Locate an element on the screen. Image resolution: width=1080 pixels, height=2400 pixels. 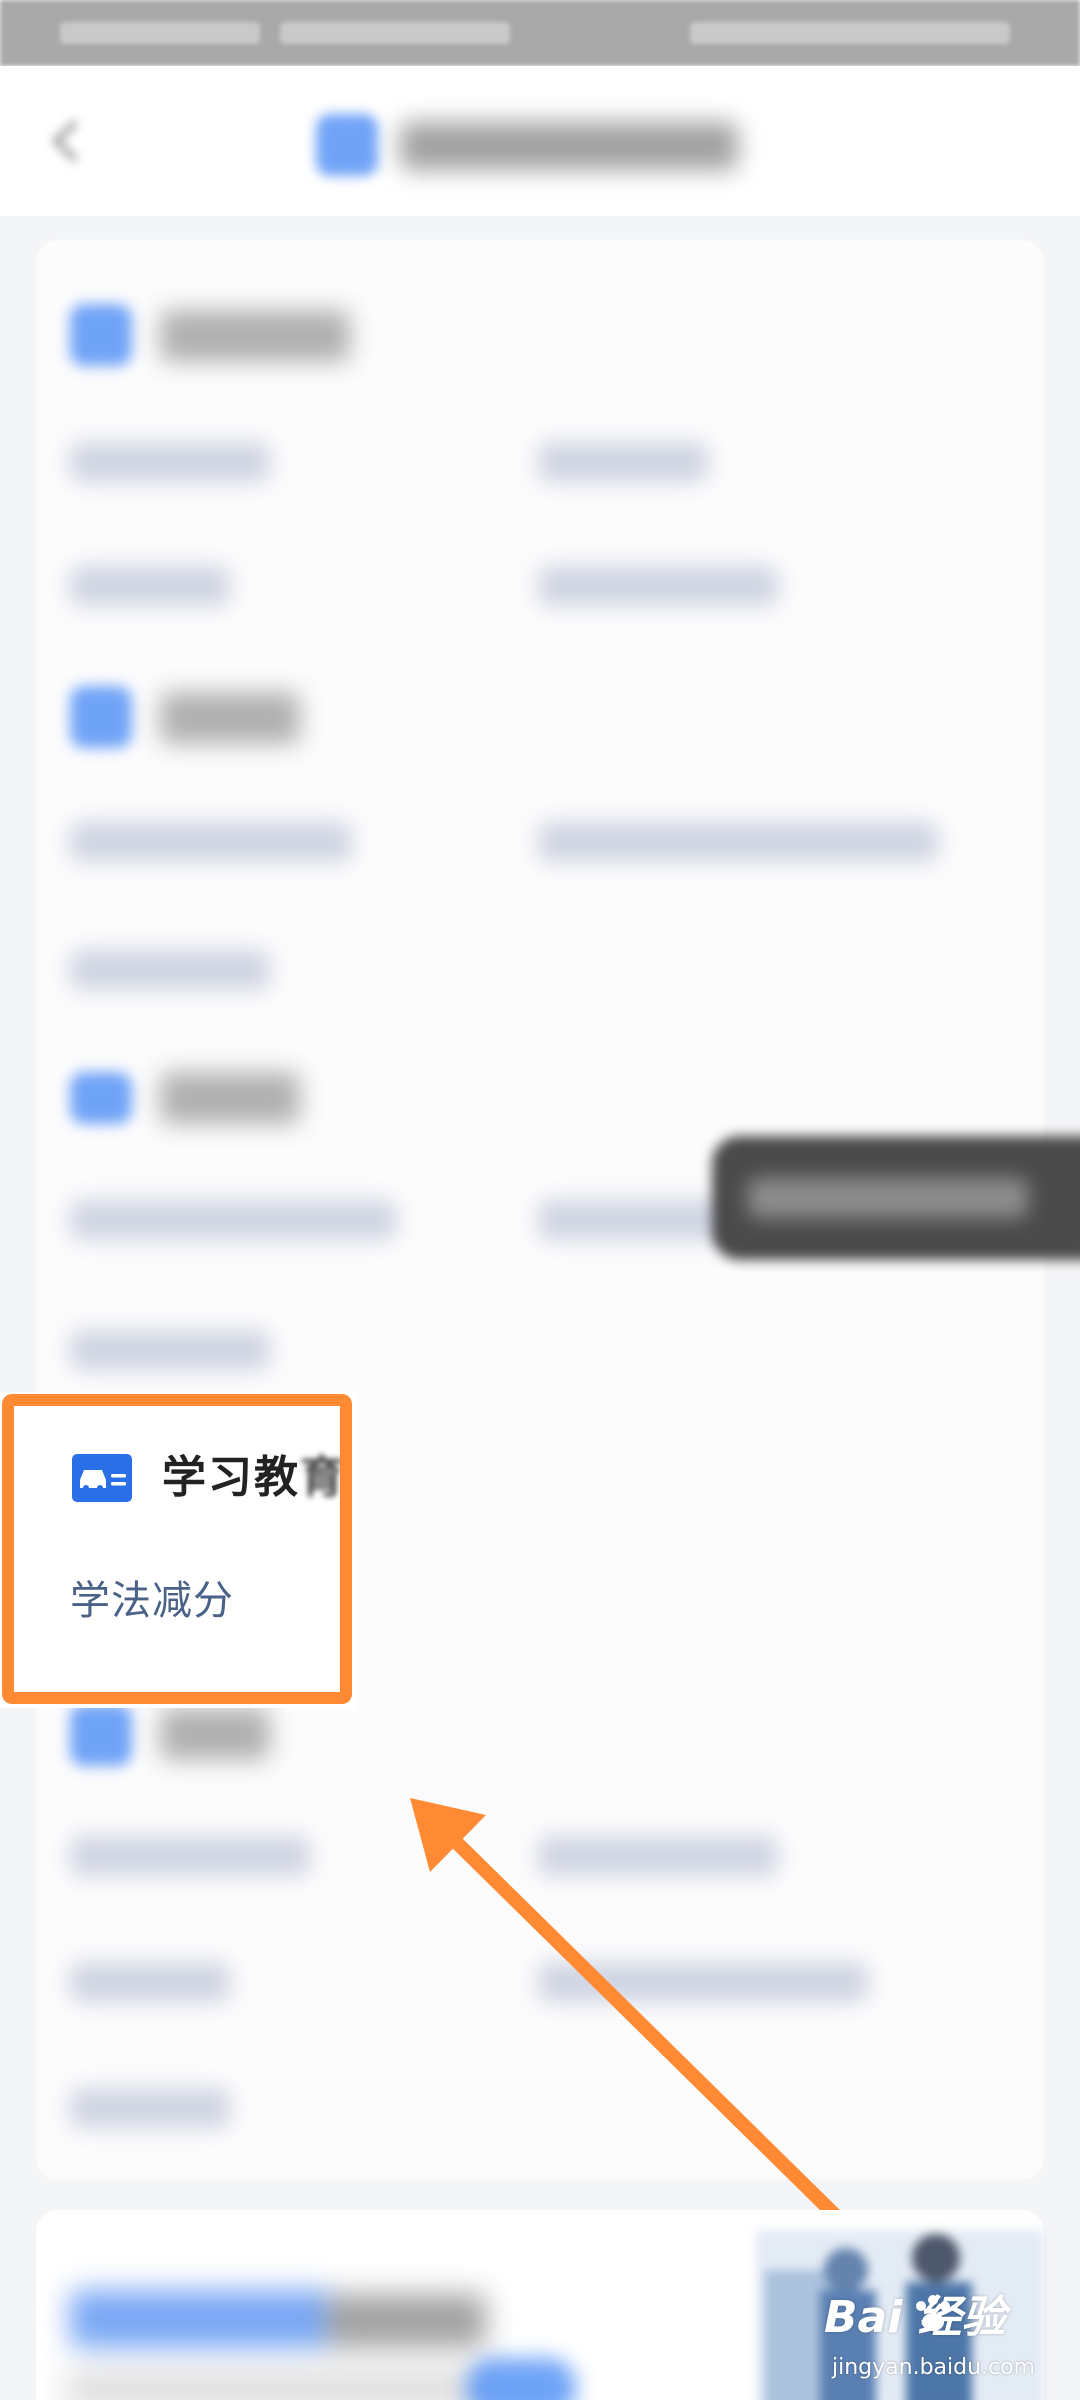
list-item-xuefa-jianfen: 学法减分 is located at coordinates (152, 1601).